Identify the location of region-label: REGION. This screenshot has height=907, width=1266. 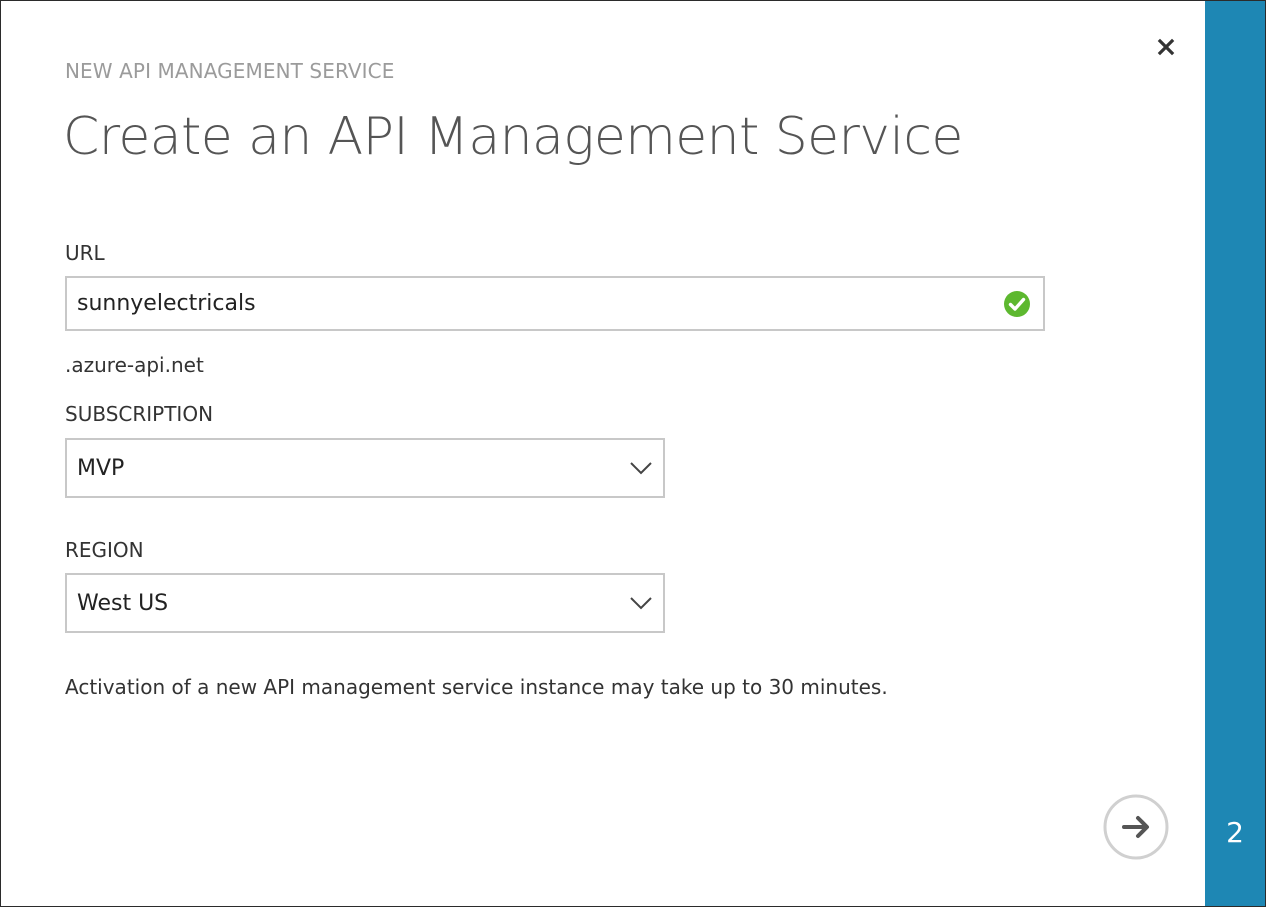
(104, 550).